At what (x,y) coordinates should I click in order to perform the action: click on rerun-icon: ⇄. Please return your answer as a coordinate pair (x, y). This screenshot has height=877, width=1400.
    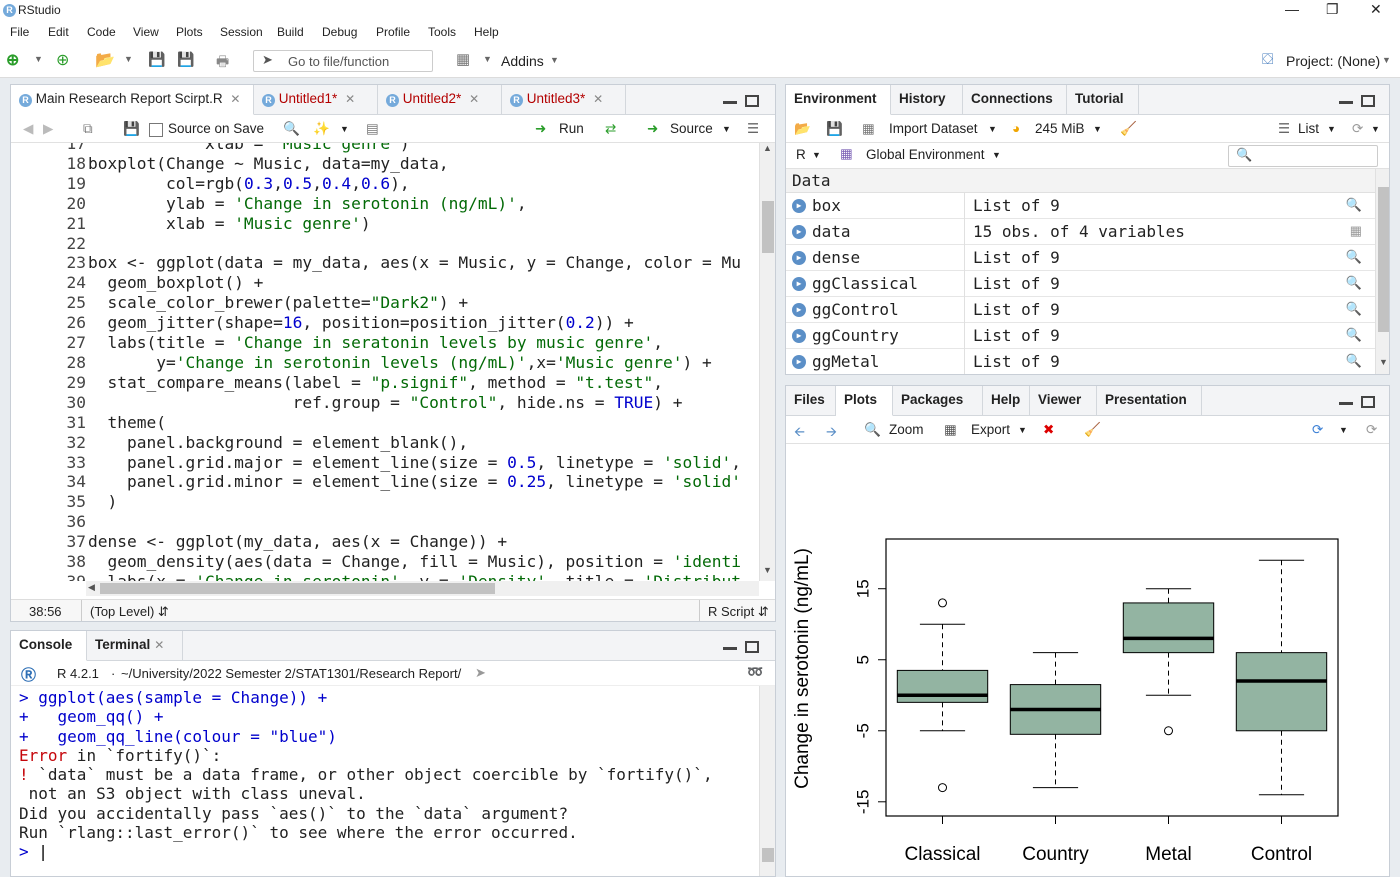
    Looking at the image, I should click on (610, 129).